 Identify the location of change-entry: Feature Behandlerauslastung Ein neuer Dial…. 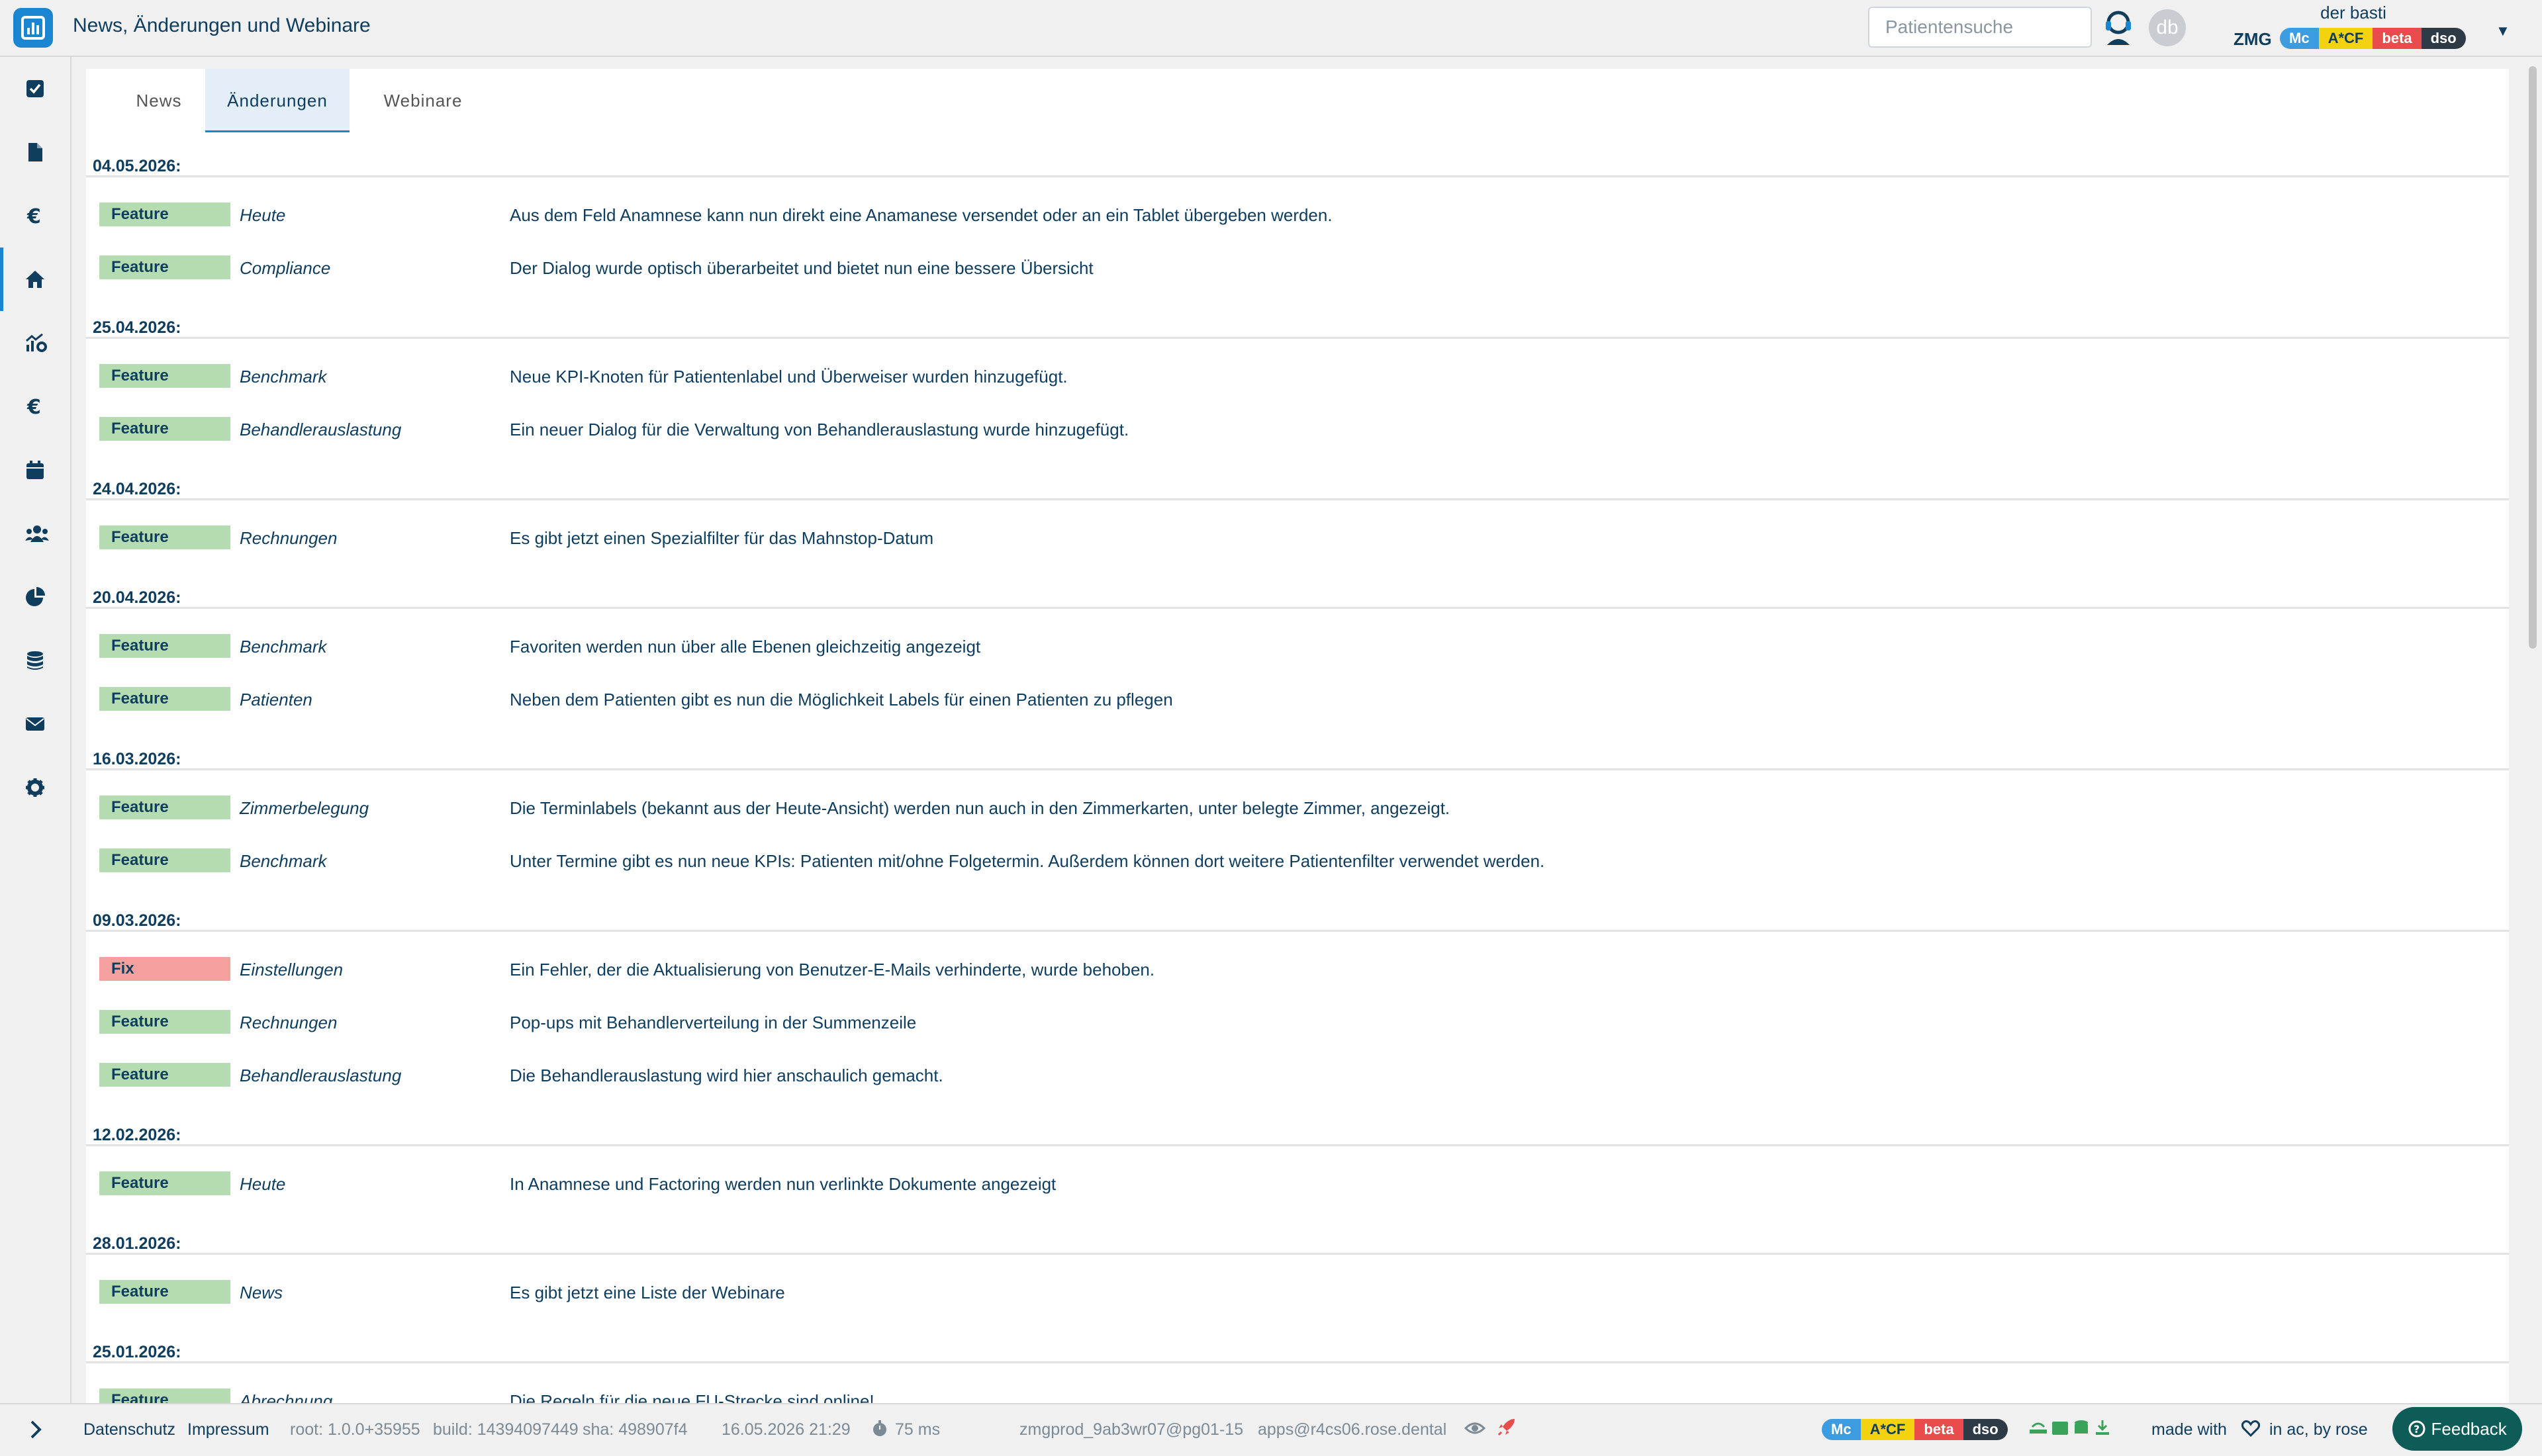
(1298, 429).